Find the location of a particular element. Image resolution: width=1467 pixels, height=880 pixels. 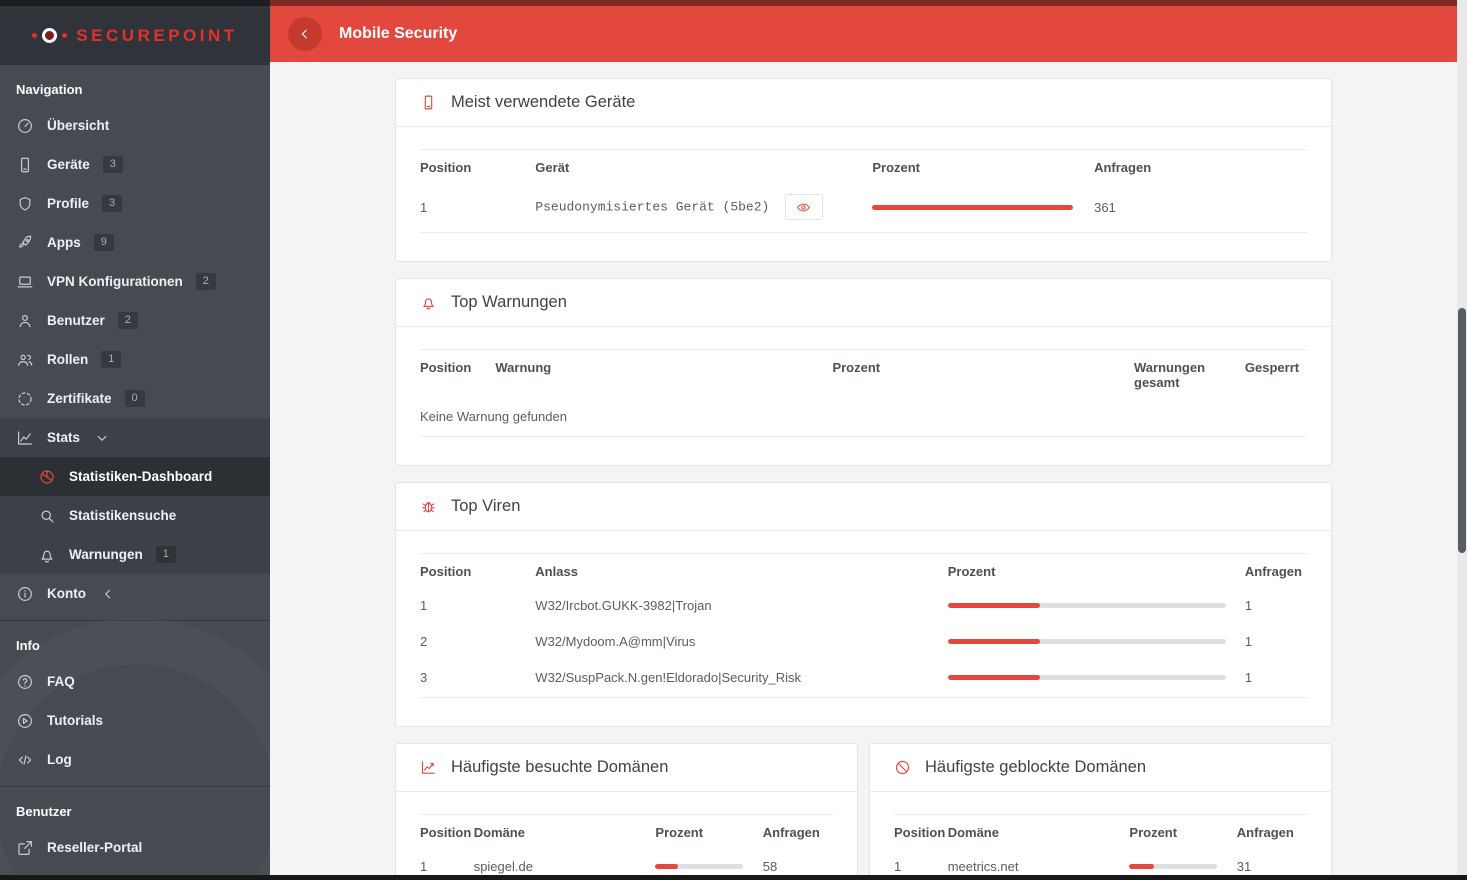

card-viruses-header: Top Viren is located at coordinates (863, 507).